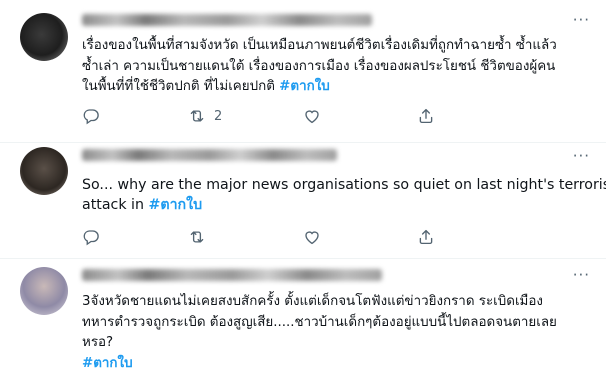  Describe the element at coordinates (218, 116) in the screenshot. I see `retweet-count: 2` at that location.